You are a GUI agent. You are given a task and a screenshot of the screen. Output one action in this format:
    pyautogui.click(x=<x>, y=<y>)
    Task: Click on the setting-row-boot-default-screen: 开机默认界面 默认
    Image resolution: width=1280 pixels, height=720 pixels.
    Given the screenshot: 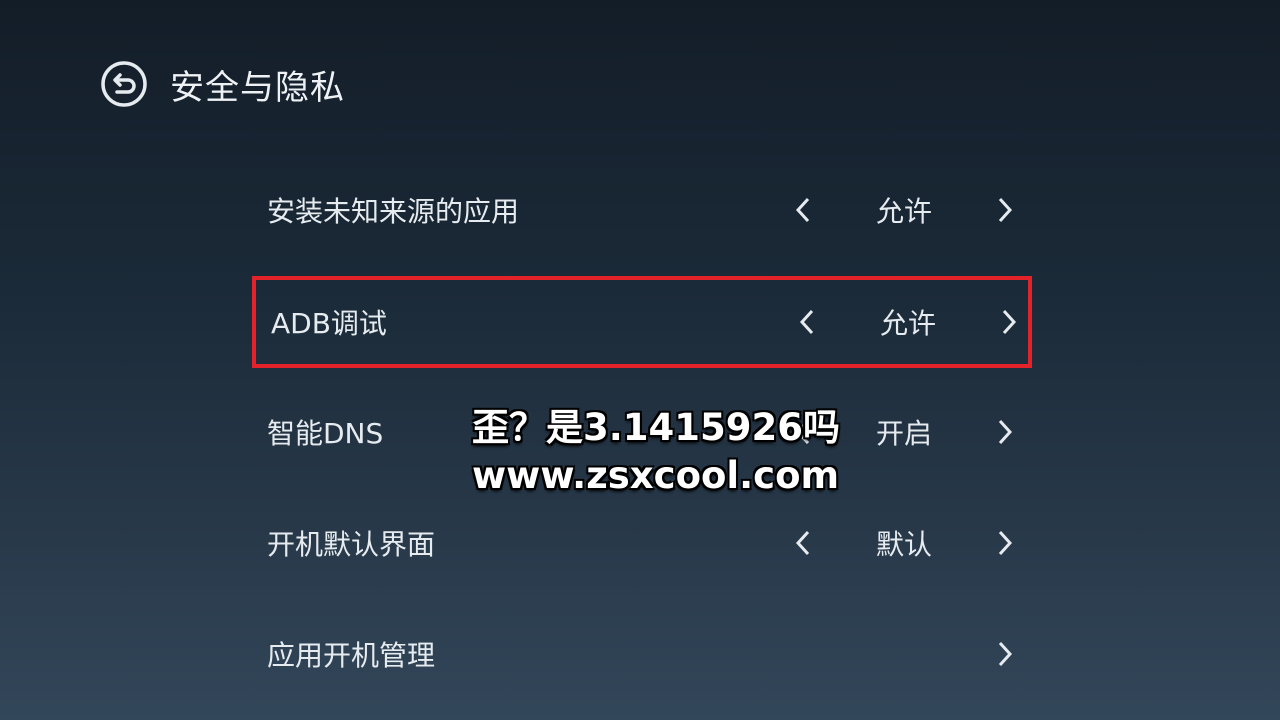 What is the action you would take?
    pyautogui.click(x=642, y=543)
    